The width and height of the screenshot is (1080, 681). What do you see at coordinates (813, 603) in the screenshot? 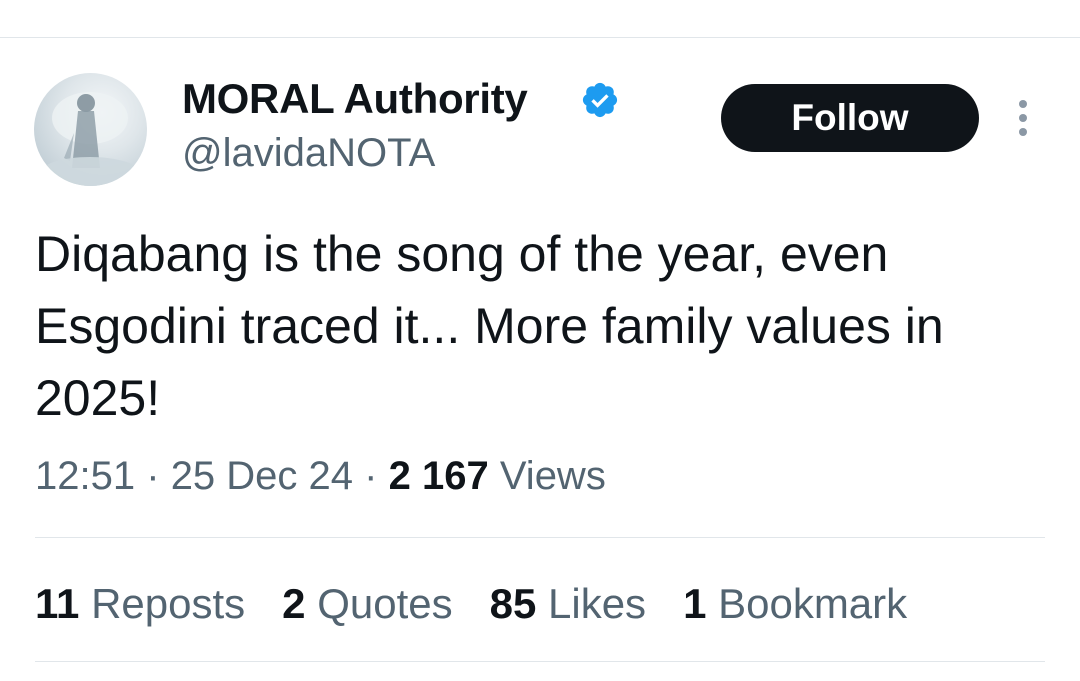
I see `stat-label: Bookmark` at bounding box center [813, 603].